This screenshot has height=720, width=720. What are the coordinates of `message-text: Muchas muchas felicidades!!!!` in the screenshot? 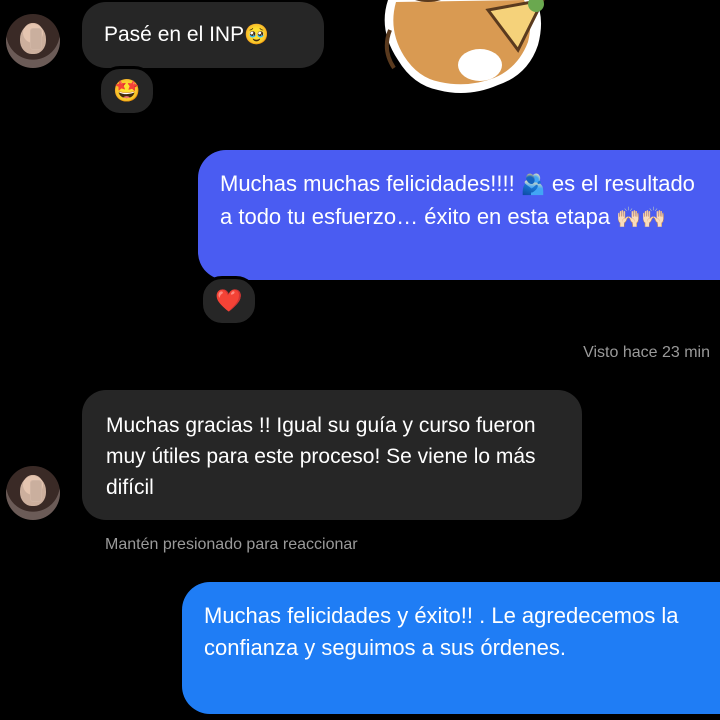 It's located at (370, 183).